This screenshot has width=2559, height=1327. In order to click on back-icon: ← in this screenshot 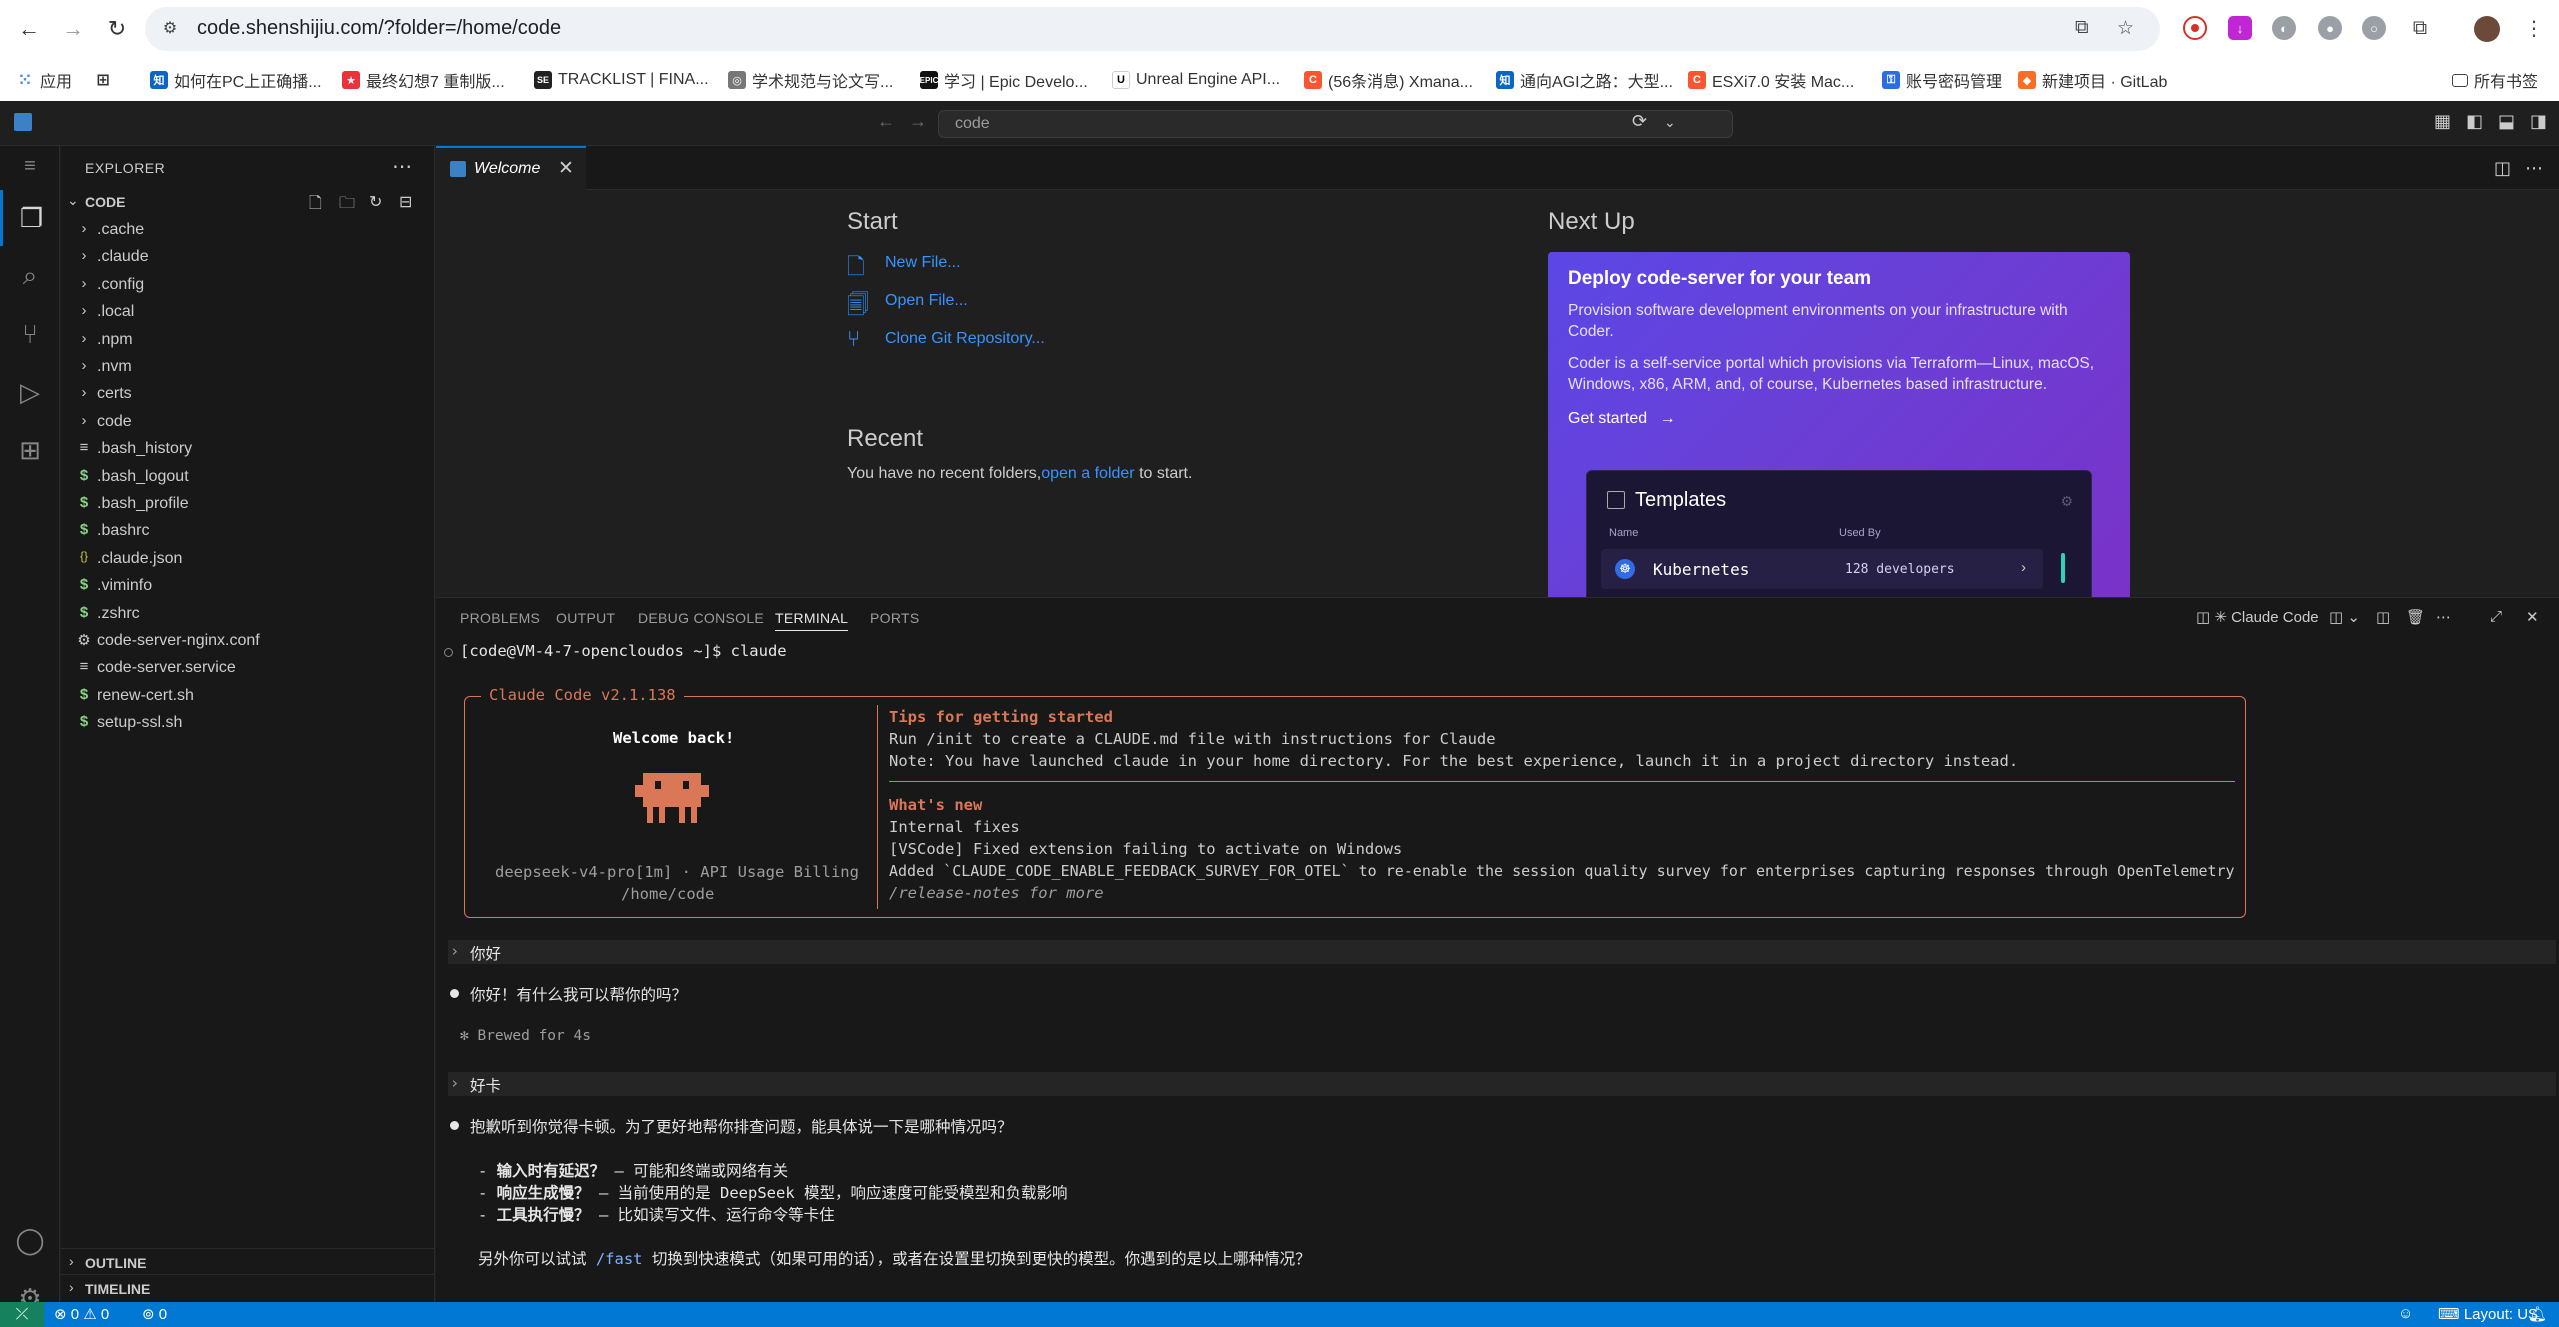, I will do `click(29, 29)`.